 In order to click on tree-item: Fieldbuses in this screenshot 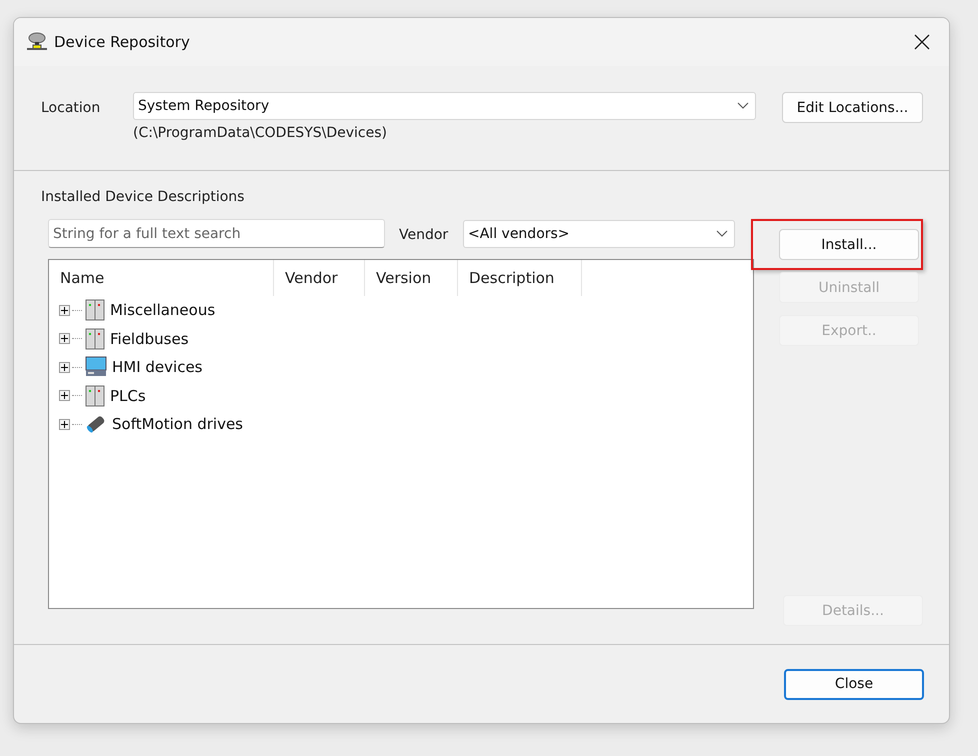, I will do `click(149, 339)`.